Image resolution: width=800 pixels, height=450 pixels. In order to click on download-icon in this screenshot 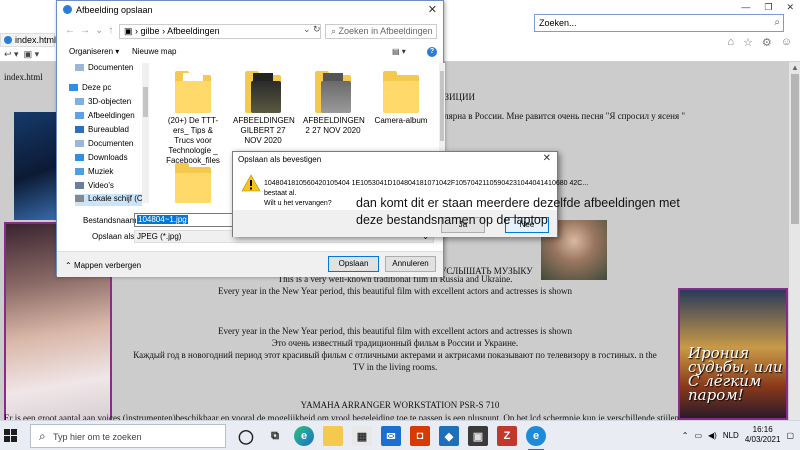, I will do `click(79, 157)`.